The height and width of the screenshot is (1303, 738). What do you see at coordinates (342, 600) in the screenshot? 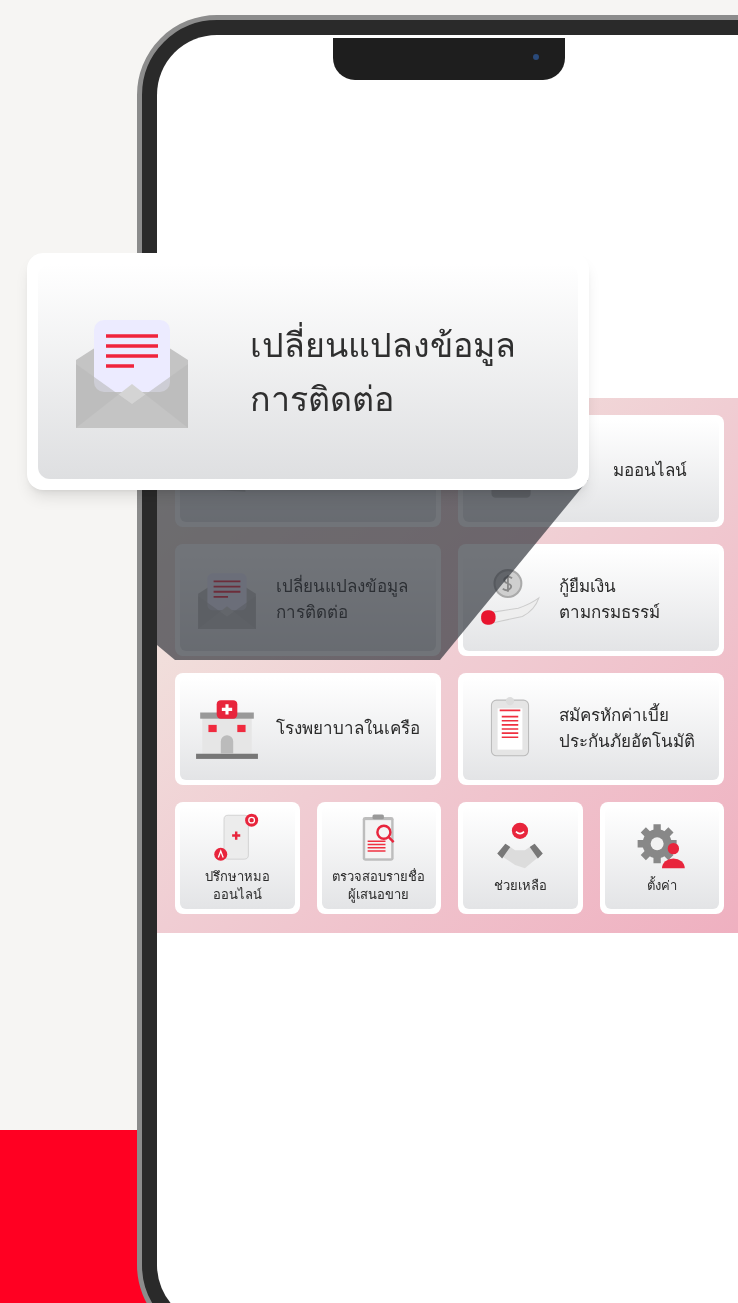
I see `menu-label: เปลี่ยนแปลงข้อมูล การติดต่อ` at bounding box center [342, 600].